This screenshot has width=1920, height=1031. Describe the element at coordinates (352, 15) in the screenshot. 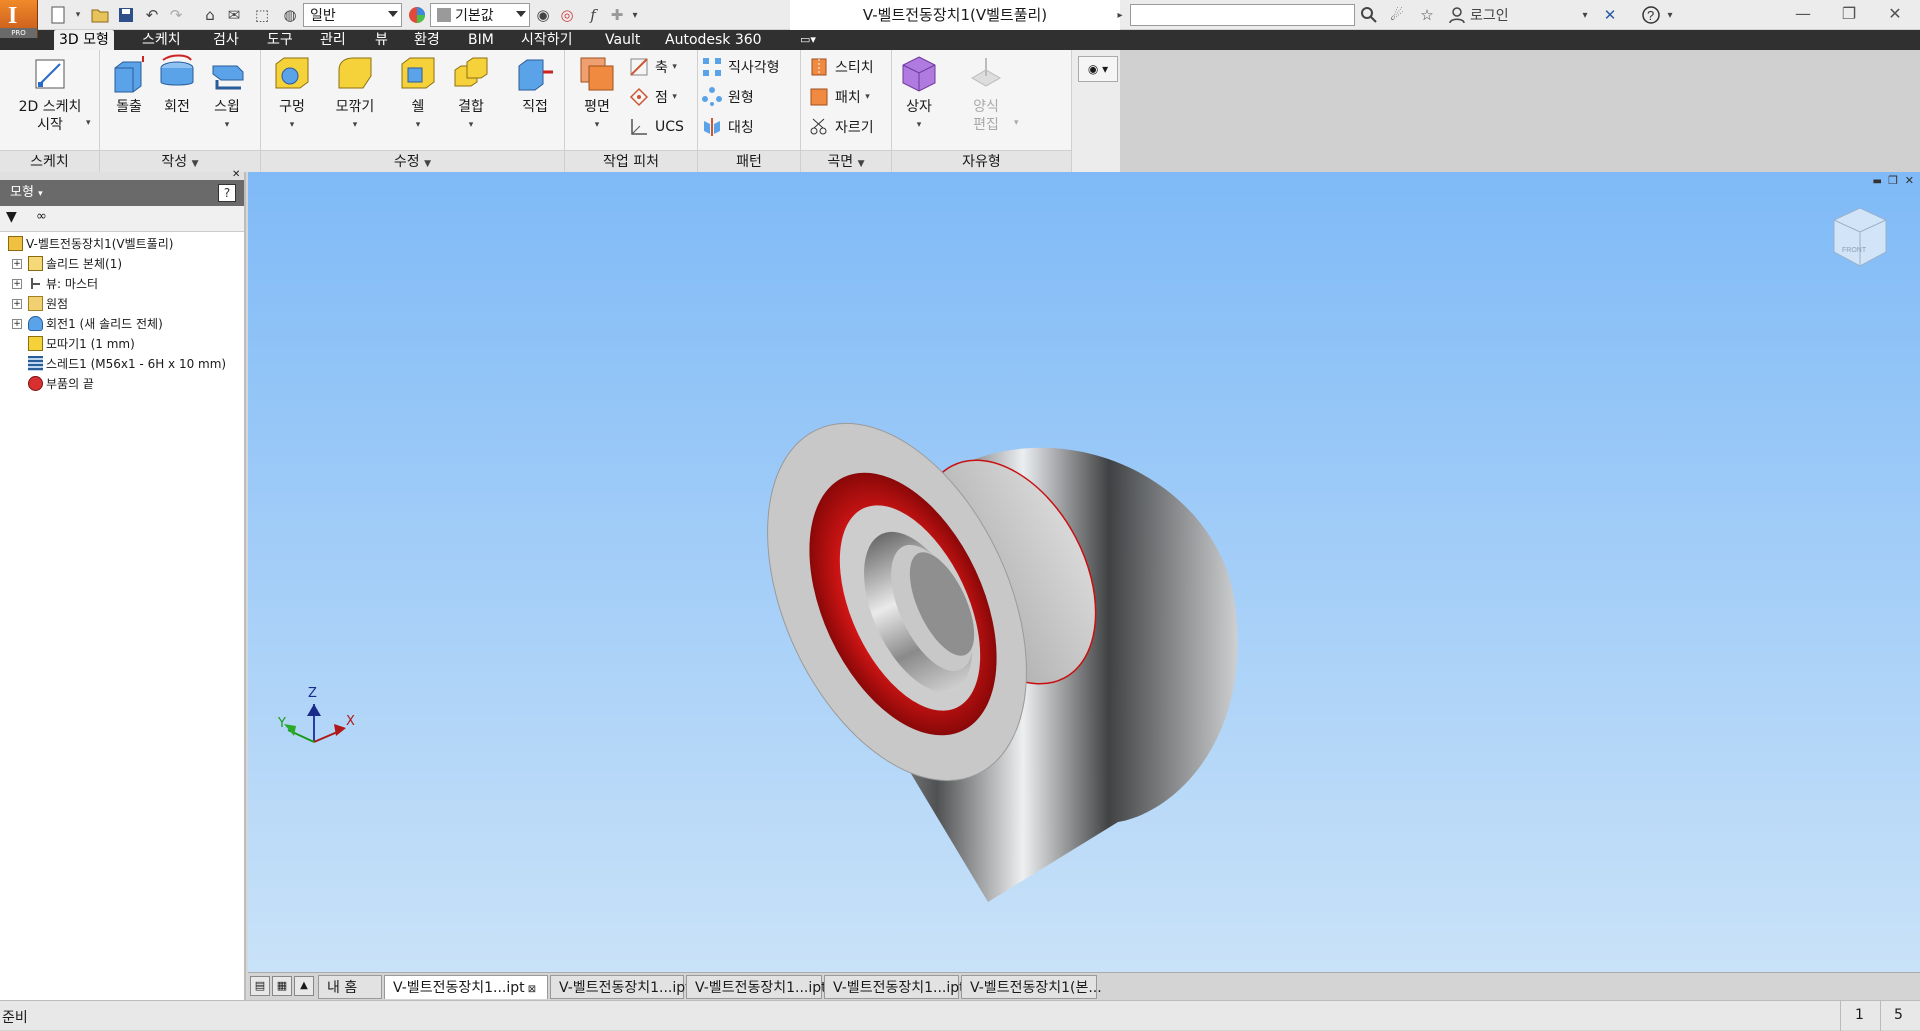

I see `style-combo: 일반` at that location.